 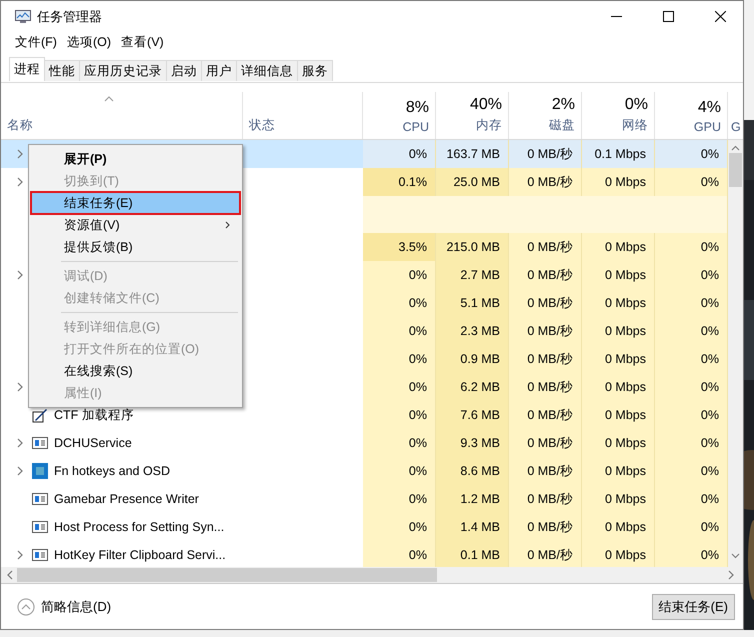 I want to click on table-cell: 1.2 MB, so click(x=472, y=499).